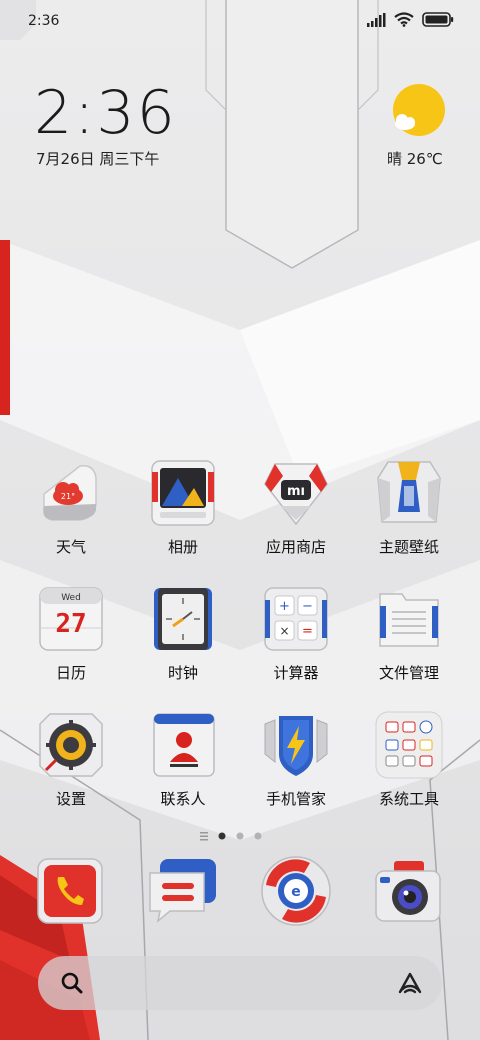  I want to click on app-calculator: + − × = 计算器, so click(296, 633).